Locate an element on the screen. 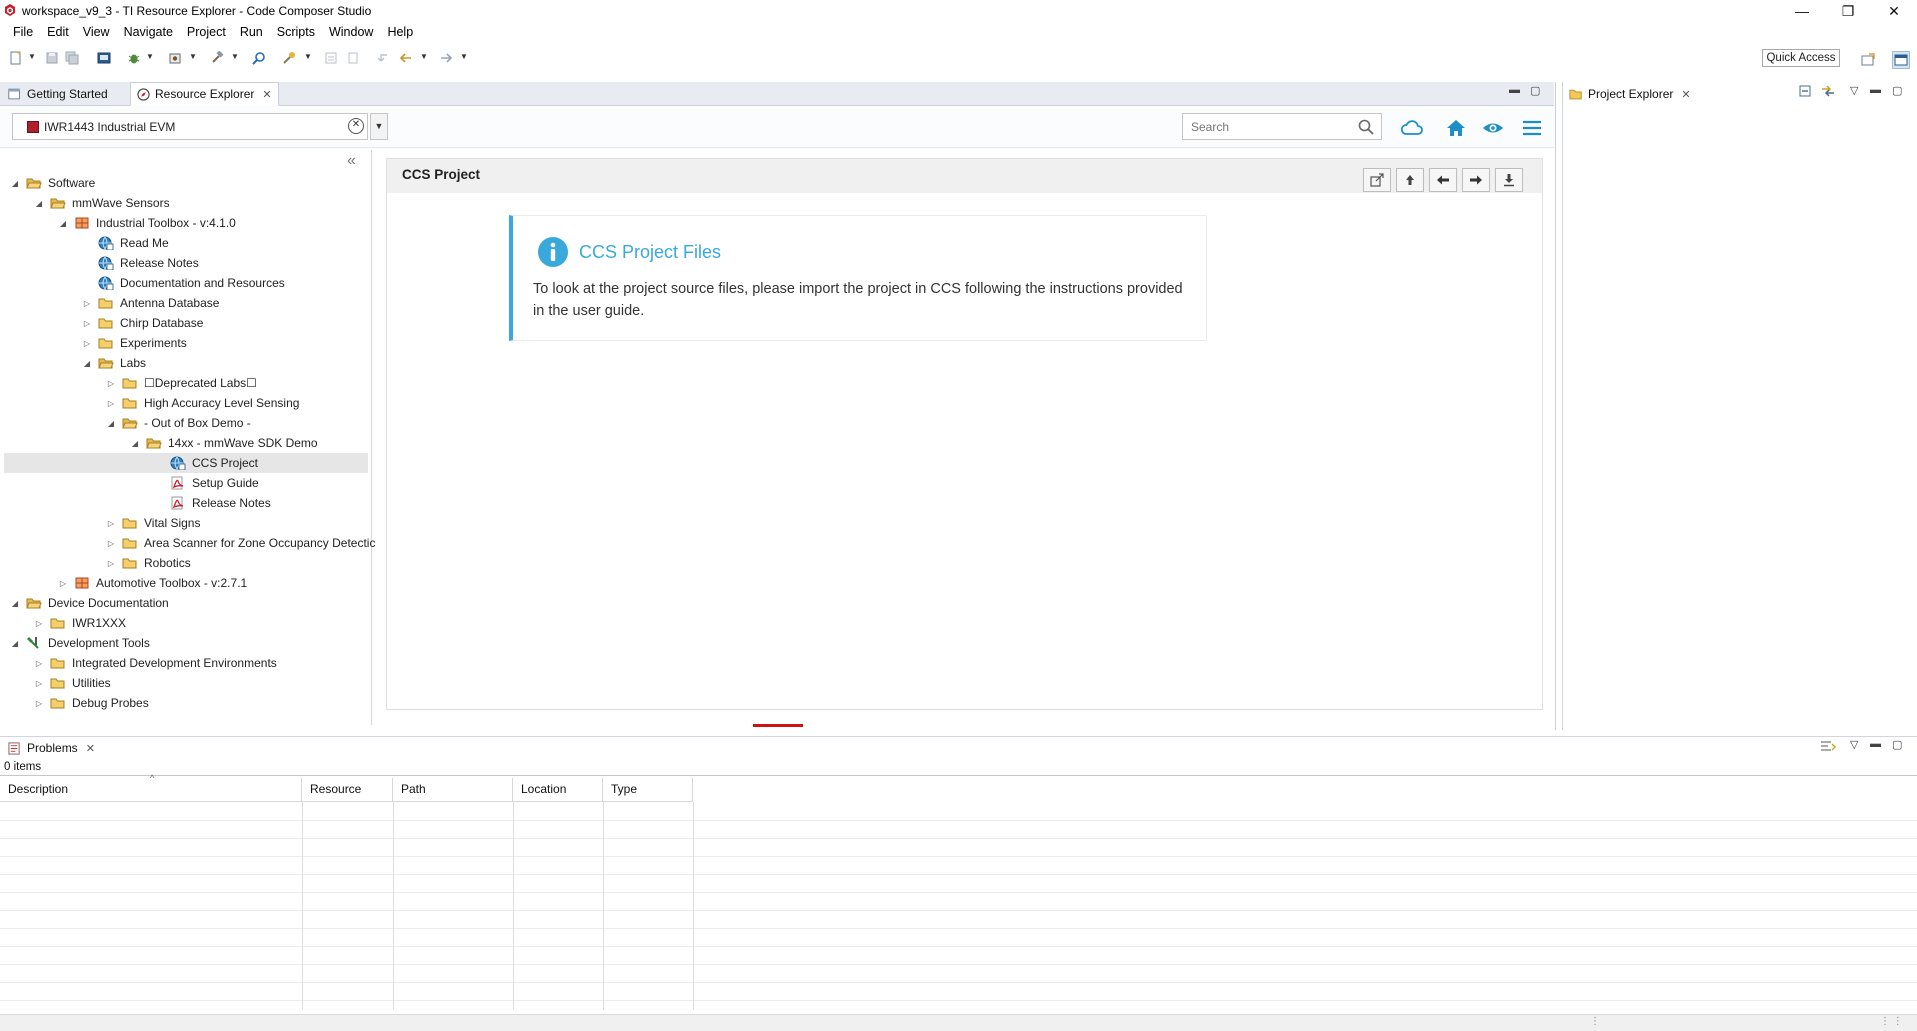 This screenshot has width=1917, height=1031. back-dropdown-icon: ▼ is located at coordinates (424, 58).